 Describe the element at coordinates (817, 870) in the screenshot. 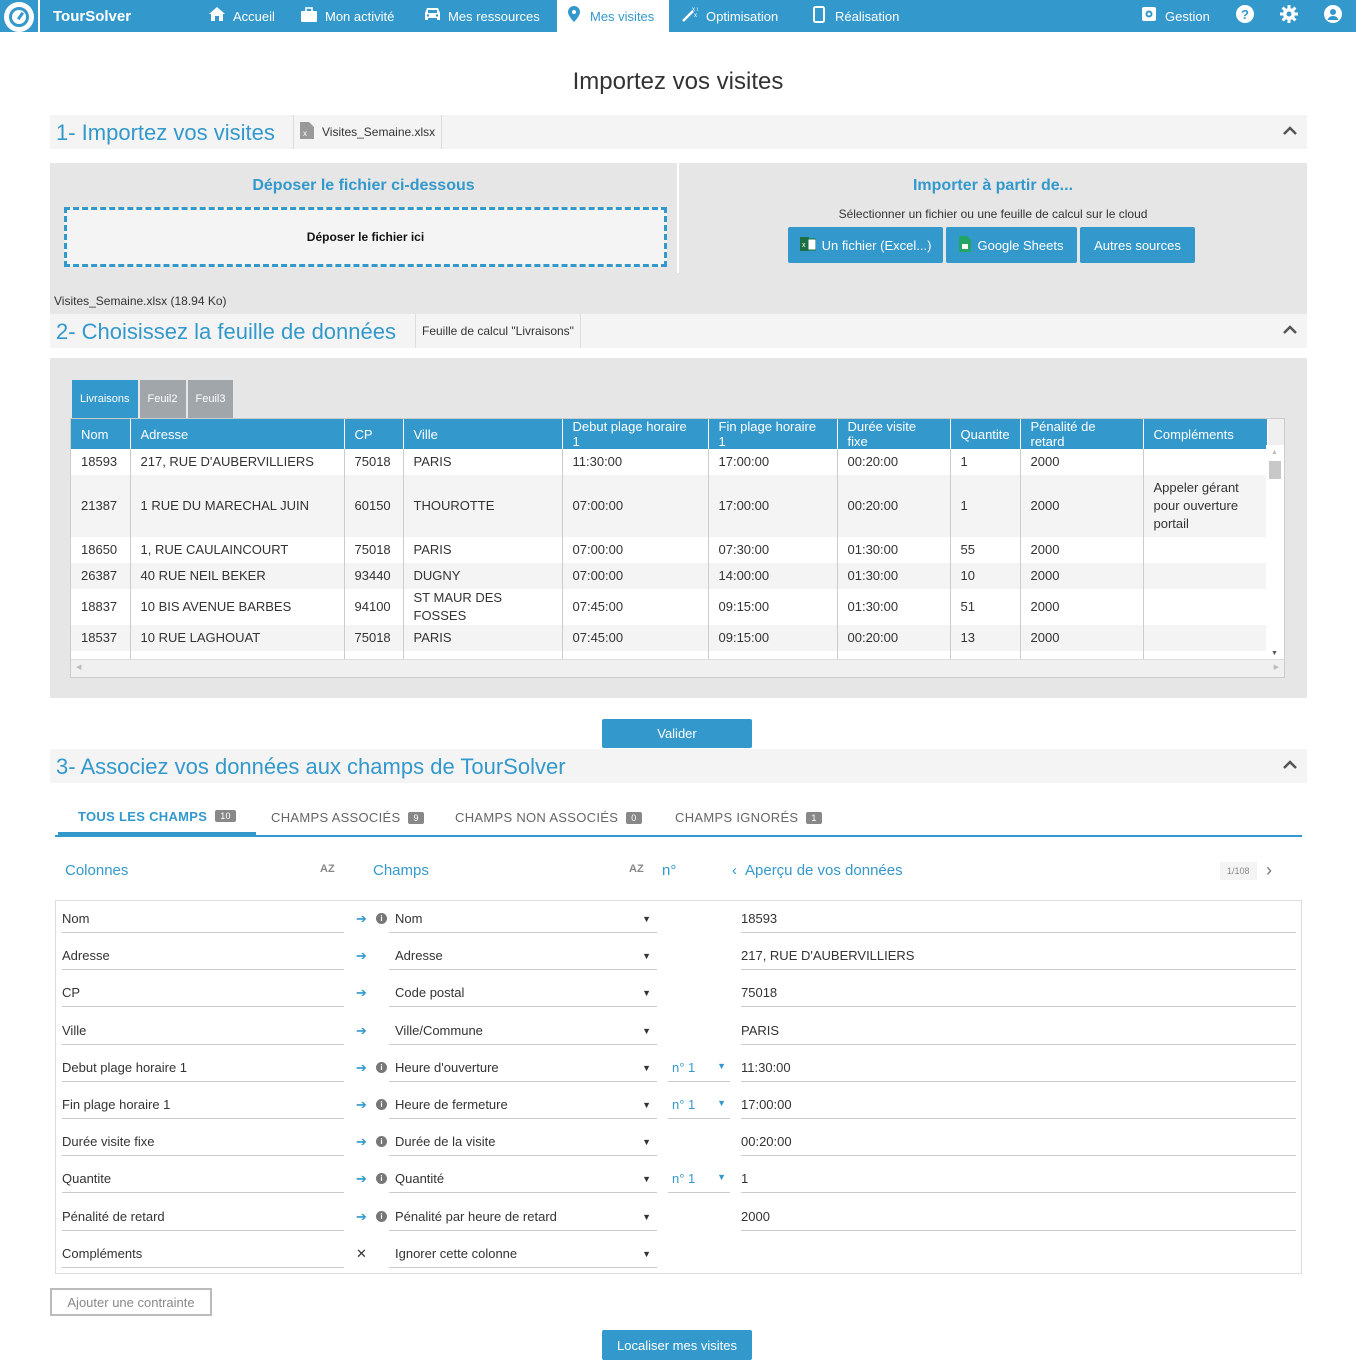

I see `preview-header: ‹ Aperçu de vos données` at that location.